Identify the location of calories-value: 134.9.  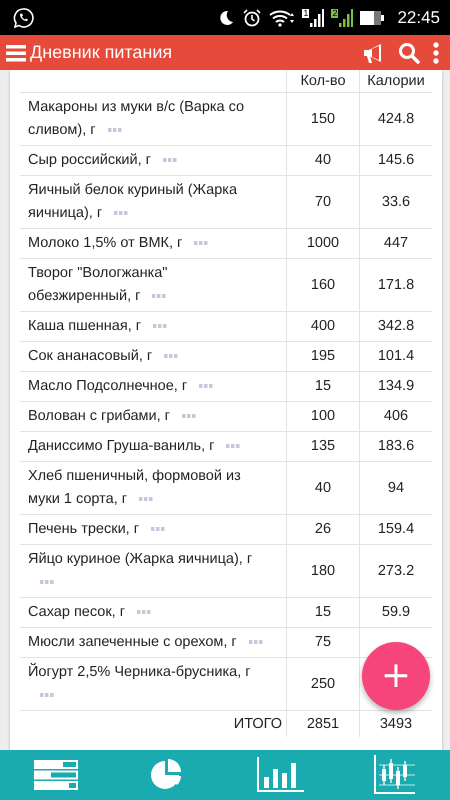
(396, 386).